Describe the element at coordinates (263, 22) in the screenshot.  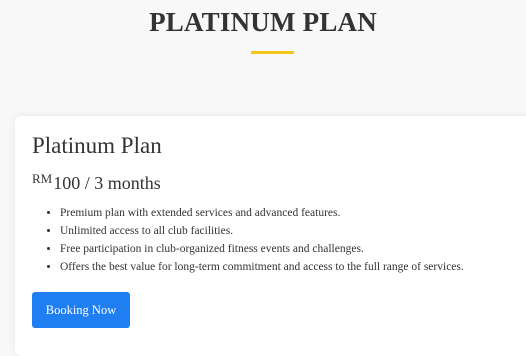
I see `section-title: PLATINUM PLAN` at that location.